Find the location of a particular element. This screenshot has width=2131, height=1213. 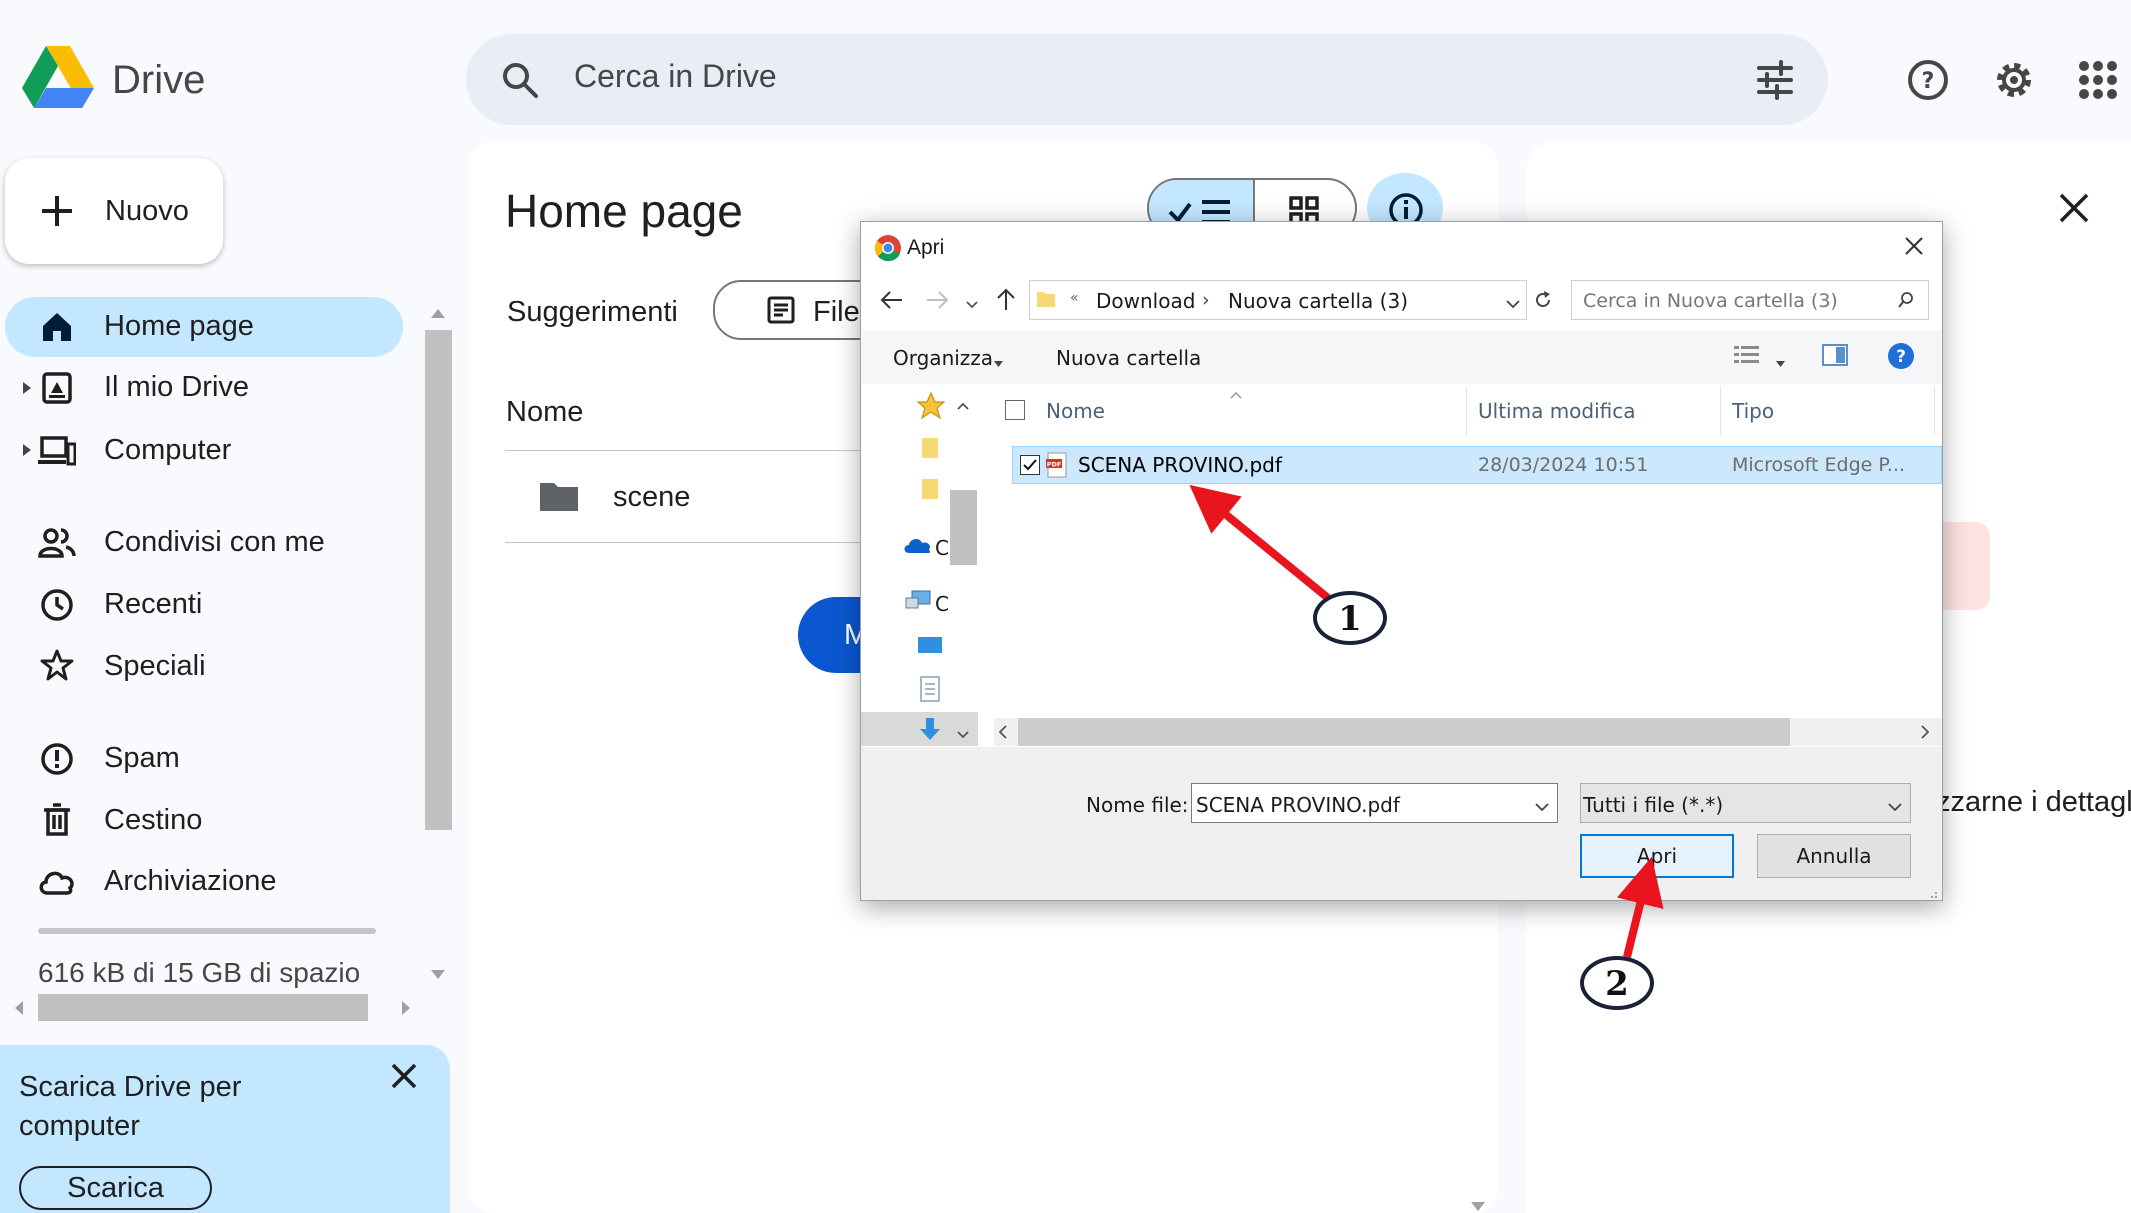

annotation-step-1-label: 1 is located at coordinates (1350, 619).